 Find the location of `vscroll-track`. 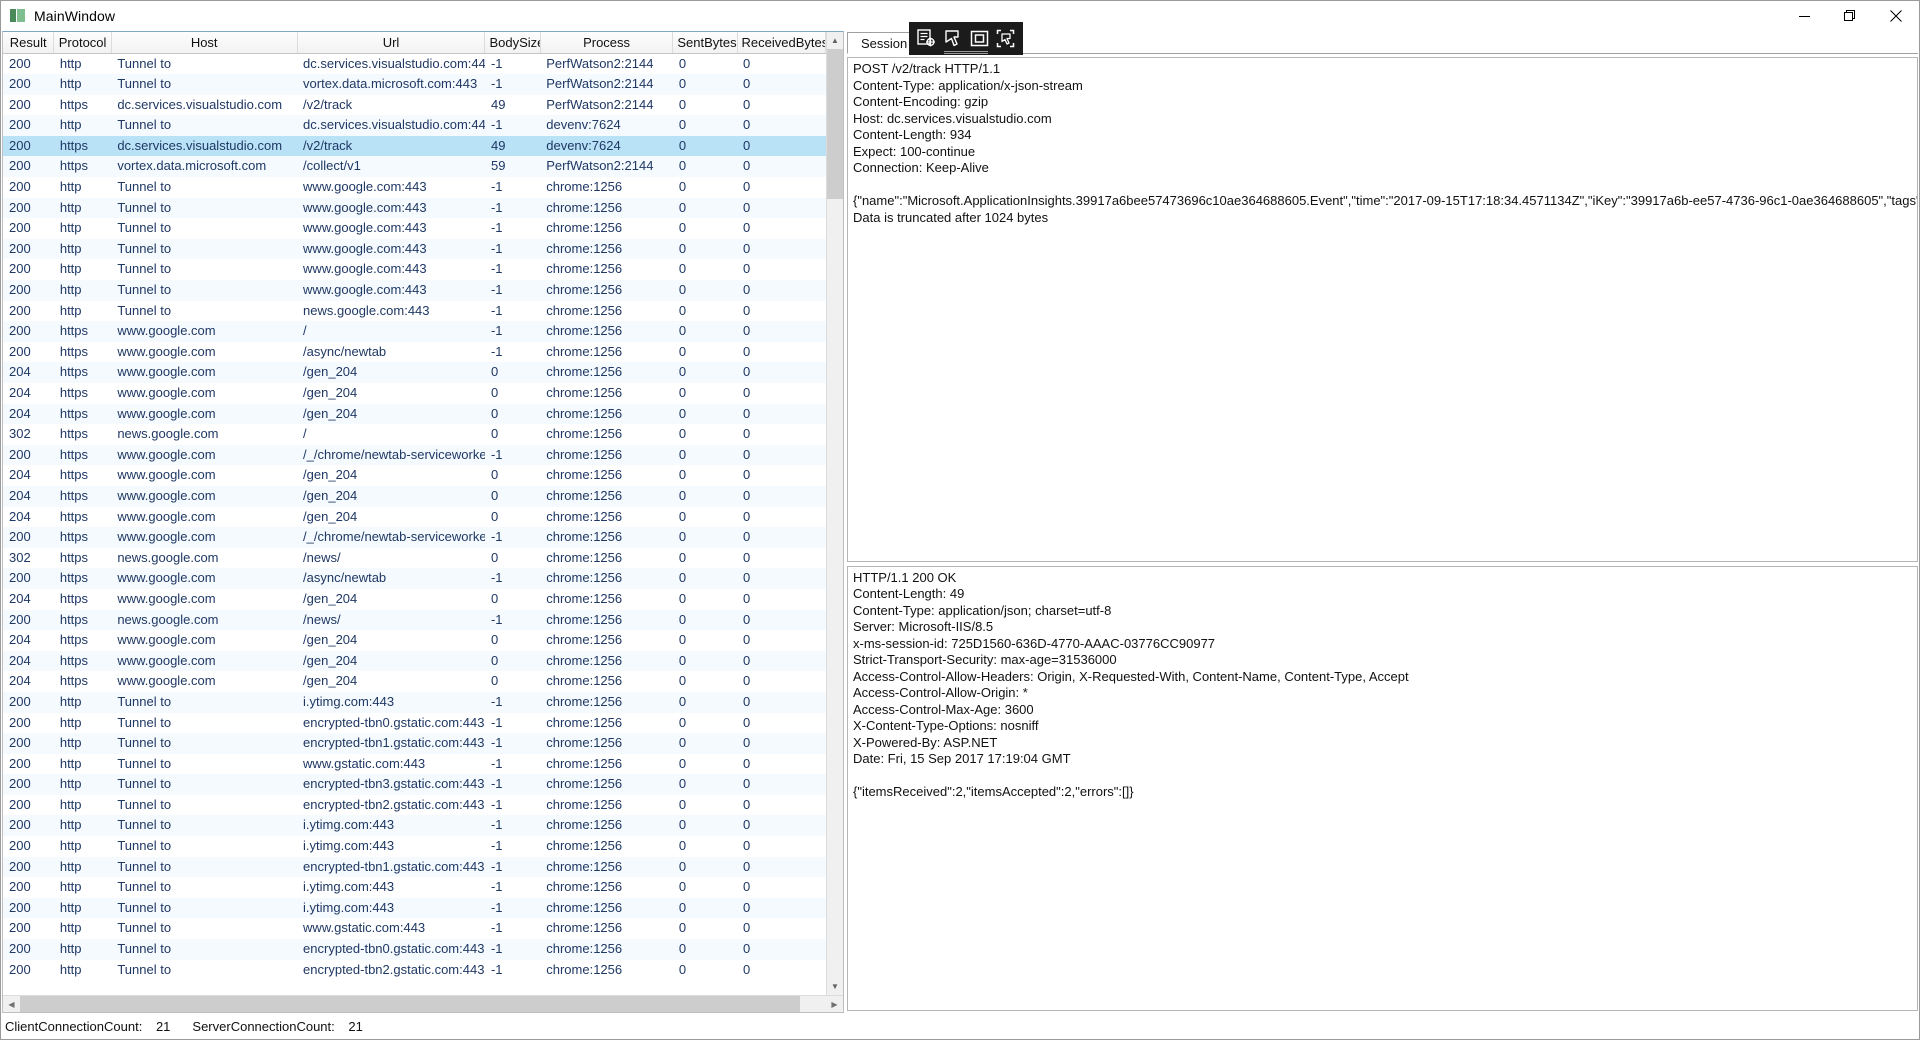

vscroll-track is located at coordinates (835, 513).